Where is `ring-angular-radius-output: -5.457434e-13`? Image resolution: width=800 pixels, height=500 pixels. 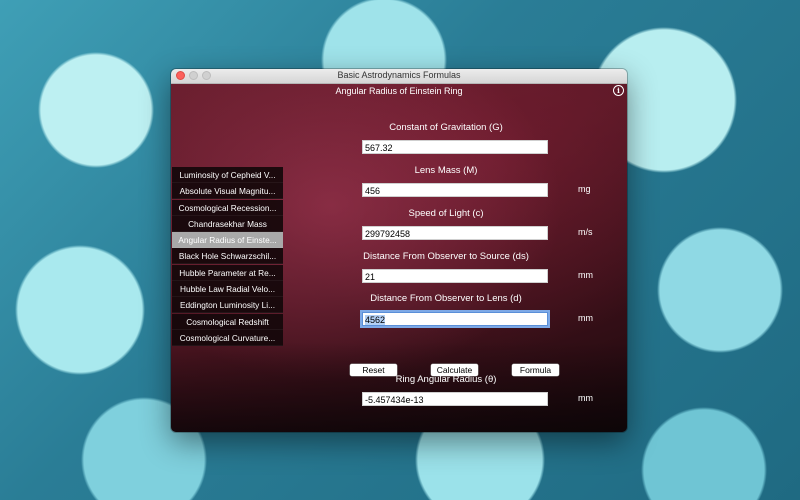
ring-angular-radius-output: -5.457434e-13 is located at coordinates (455, 399).